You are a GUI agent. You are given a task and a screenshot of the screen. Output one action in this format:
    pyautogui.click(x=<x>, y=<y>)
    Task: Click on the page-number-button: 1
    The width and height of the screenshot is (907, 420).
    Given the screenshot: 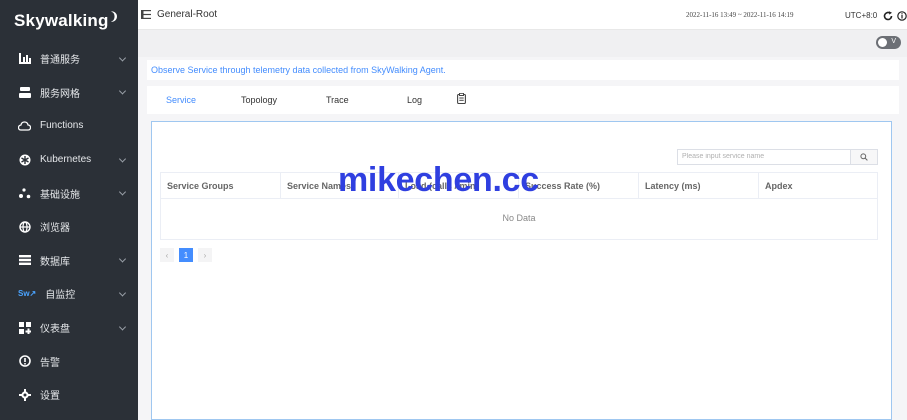 What is the action you would take?
    pyautogui.click(x=186, y=255)
    